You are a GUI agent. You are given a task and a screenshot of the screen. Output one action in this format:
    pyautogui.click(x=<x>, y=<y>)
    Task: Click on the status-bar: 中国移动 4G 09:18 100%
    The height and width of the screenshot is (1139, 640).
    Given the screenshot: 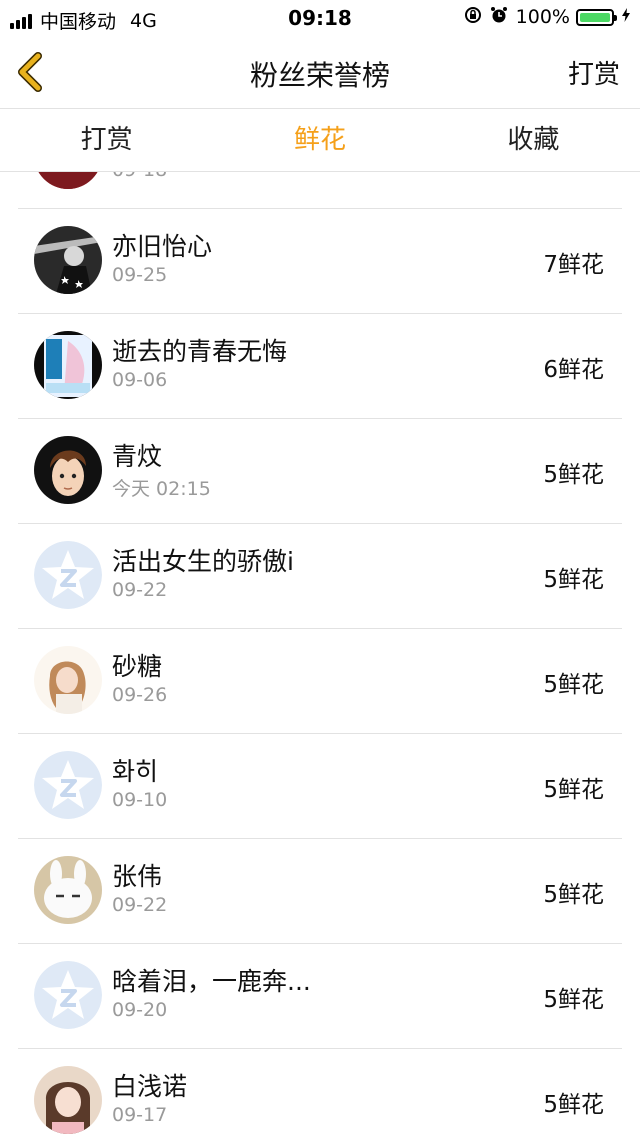 What is the action you would take?
    pyautogui.click(x=320, y=18)
    